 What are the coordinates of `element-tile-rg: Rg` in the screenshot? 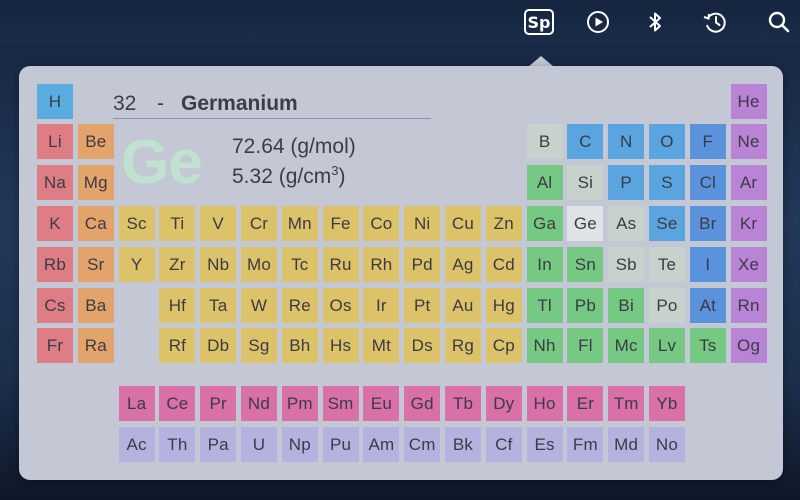 It's located at (463, 345).